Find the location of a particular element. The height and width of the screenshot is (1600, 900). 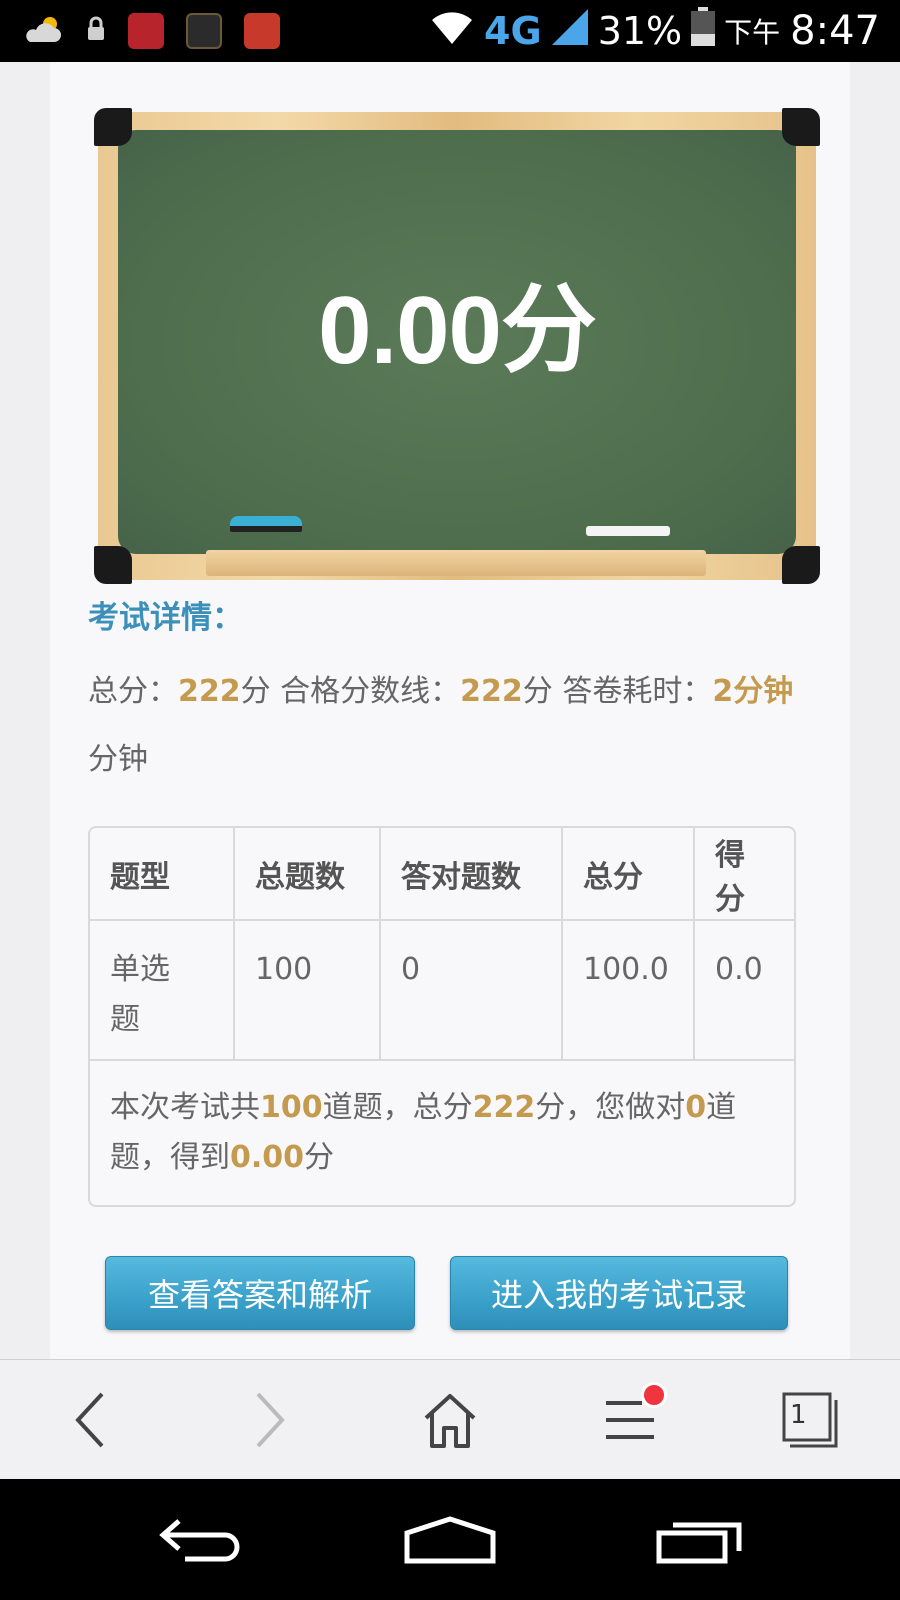

note-total-score: 222 is located at coordinates (504, 1107).